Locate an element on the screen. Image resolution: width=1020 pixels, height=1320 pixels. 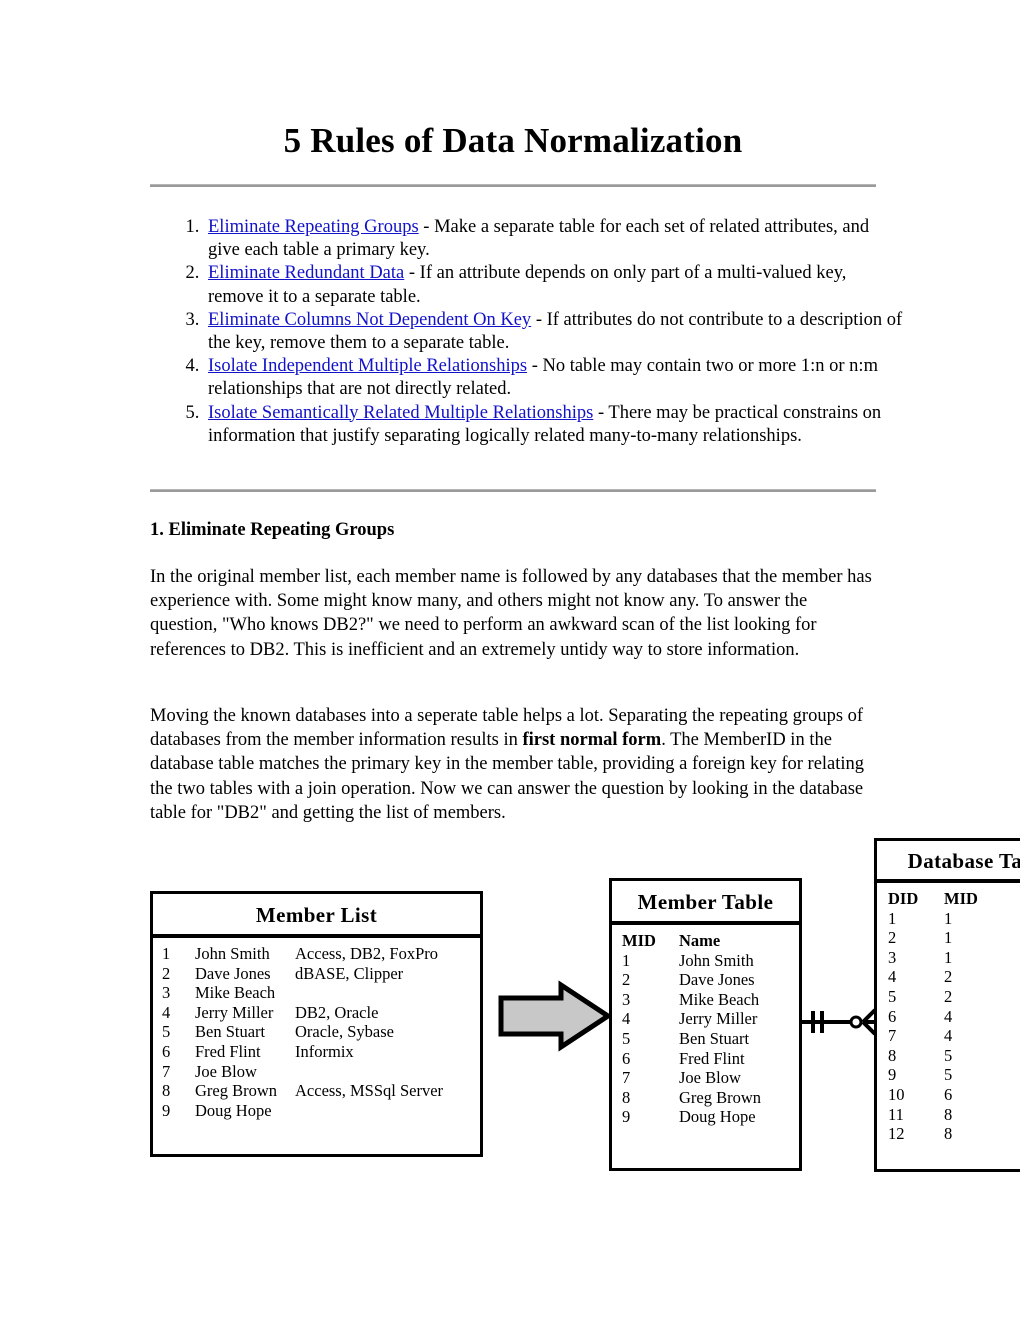
table-row: 2 Dave Jones is located at coordinates (710, 980).